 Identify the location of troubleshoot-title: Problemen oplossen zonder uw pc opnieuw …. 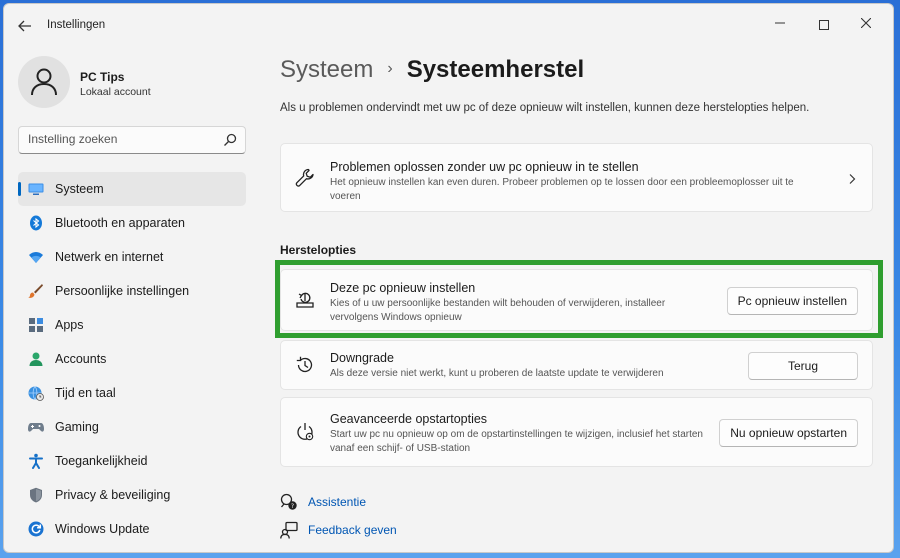
(484, 167).